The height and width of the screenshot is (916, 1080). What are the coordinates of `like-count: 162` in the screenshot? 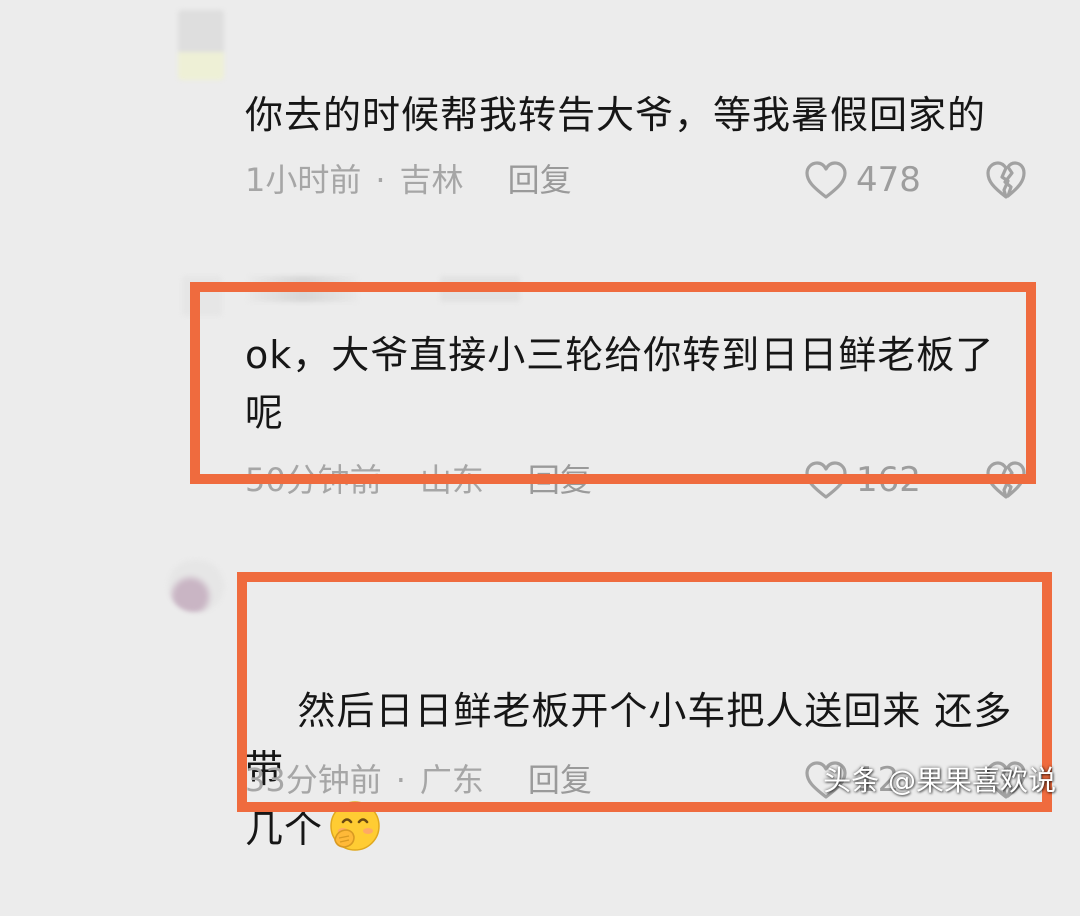 It's located at (888, 480).